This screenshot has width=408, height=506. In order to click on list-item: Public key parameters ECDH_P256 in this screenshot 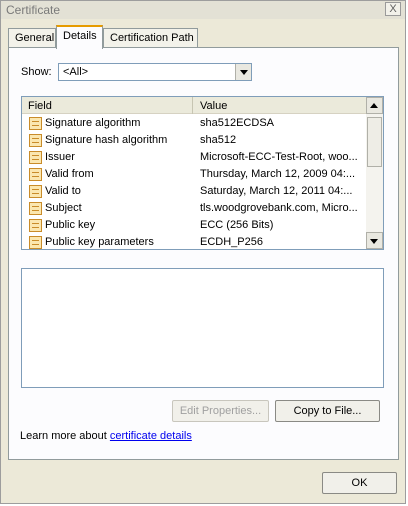, I will do `click(194, 241)`.